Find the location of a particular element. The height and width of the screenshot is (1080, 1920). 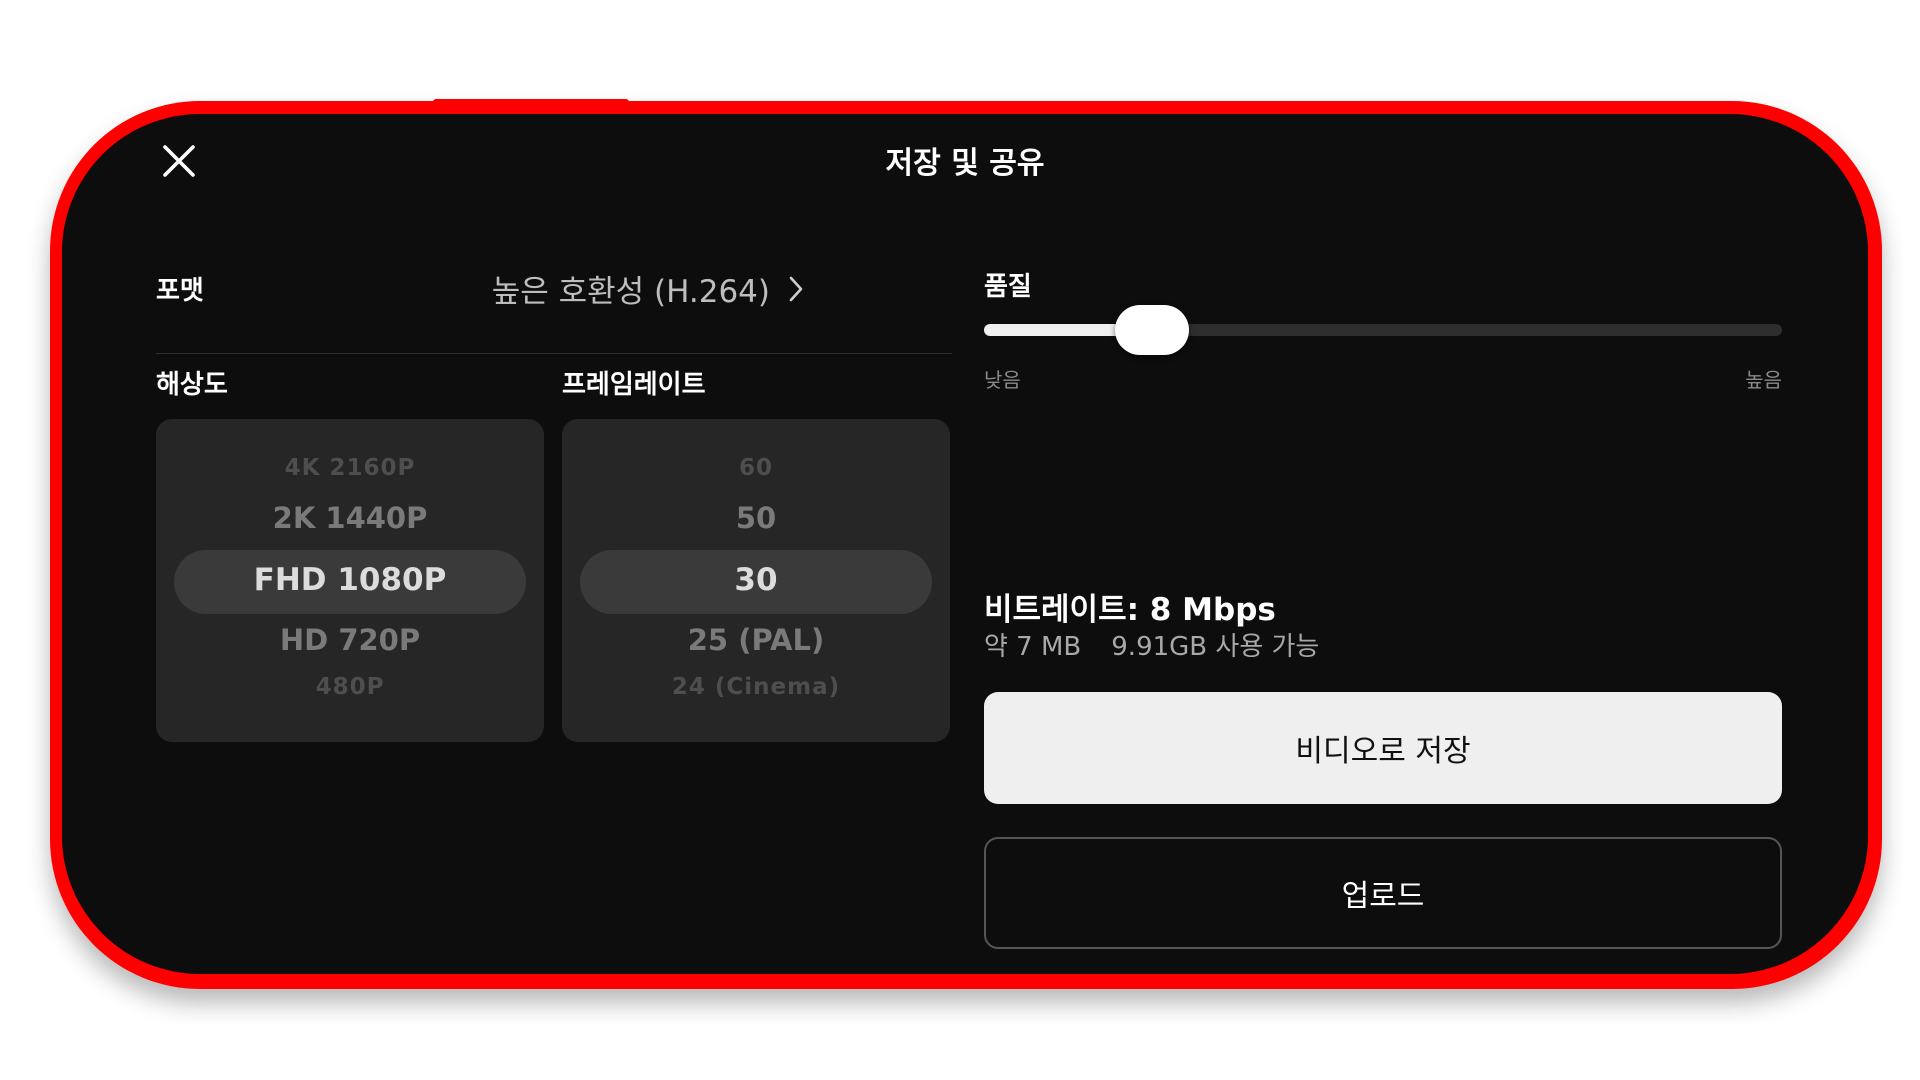

framerate-option: 24 (Cinema) is located at coordinates (756, 687).